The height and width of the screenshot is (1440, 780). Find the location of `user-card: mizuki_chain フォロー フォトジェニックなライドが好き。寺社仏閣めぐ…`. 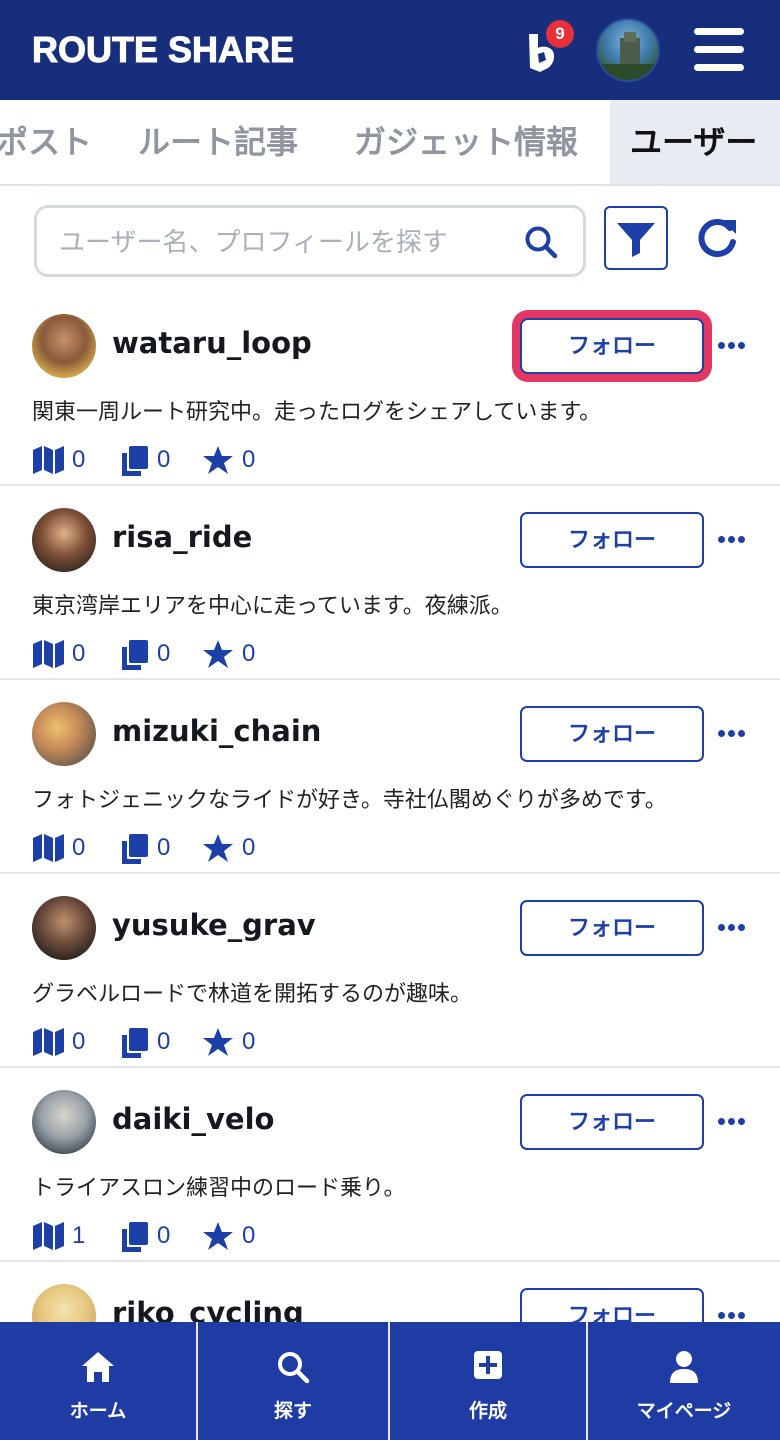

user-card: mizuki_chain フォロー フォトジェニックなライドが好き。寺社仏閣めぐ… is located at coordinates (390, 777).